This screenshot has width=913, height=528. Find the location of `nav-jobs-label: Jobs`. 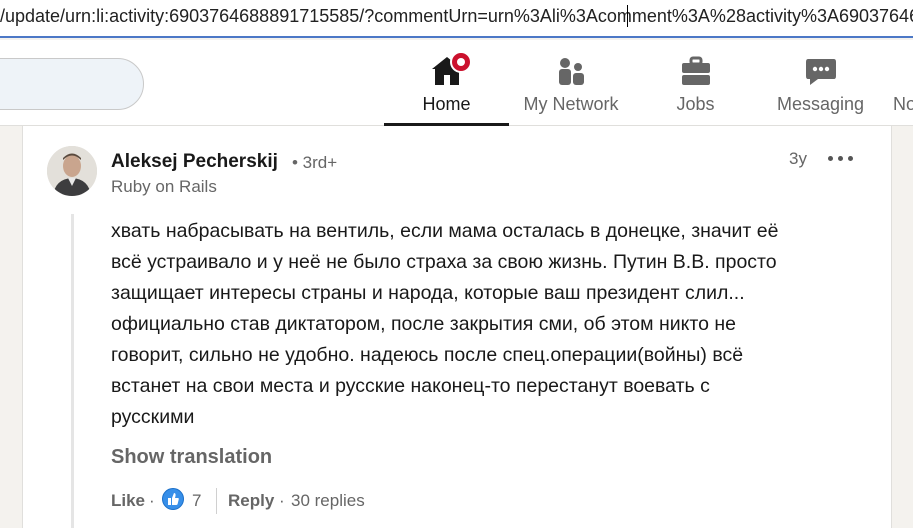

nav-jobs-label: Jobs is located at coordinates (695, 104).